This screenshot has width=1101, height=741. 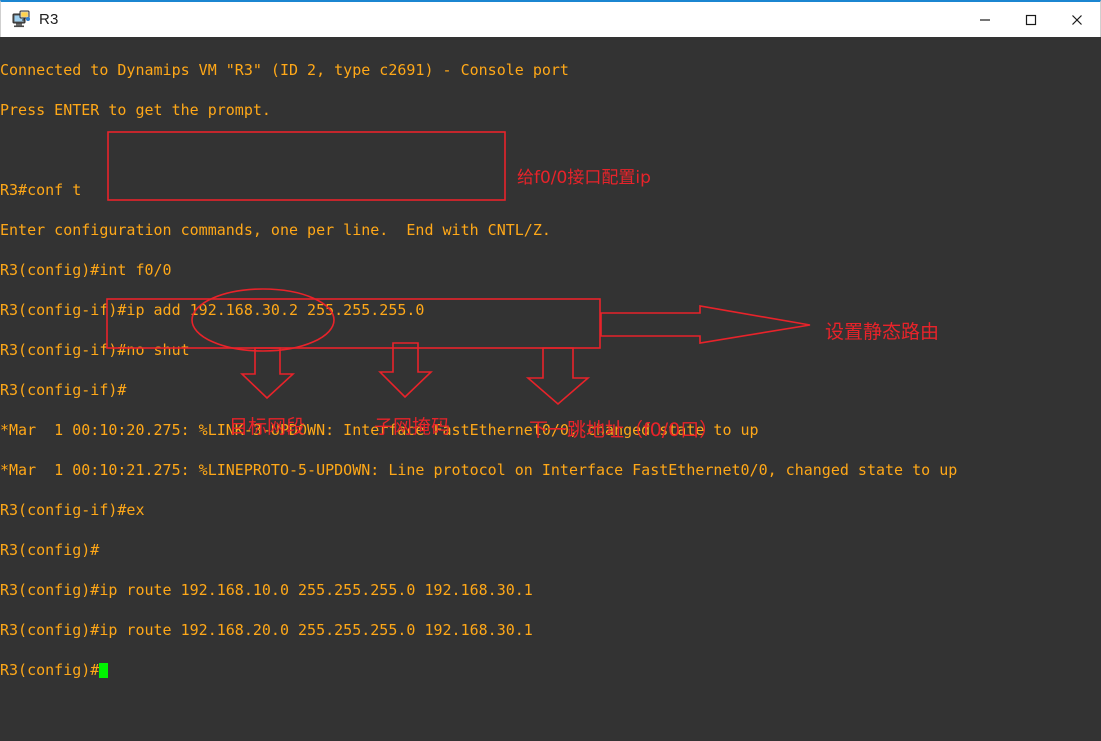 I want to click on annotation-label-next-hop: 下一跳地址（f0/0口）, so click(x=624, y=430).